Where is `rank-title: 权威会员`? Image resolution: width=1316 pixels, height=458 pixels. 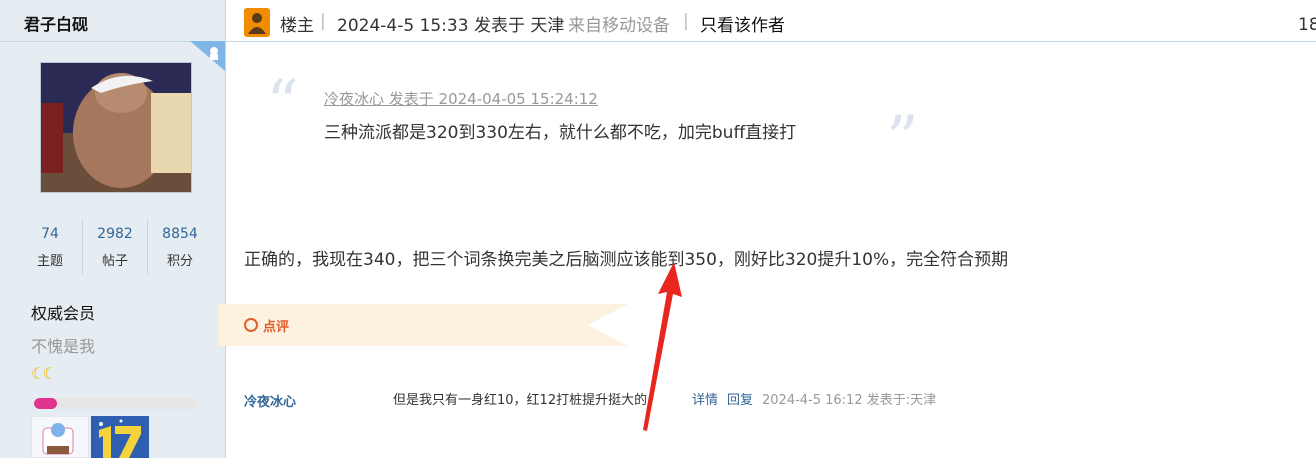 rank-title: 权威会员 is located at coordinates (63, 313).